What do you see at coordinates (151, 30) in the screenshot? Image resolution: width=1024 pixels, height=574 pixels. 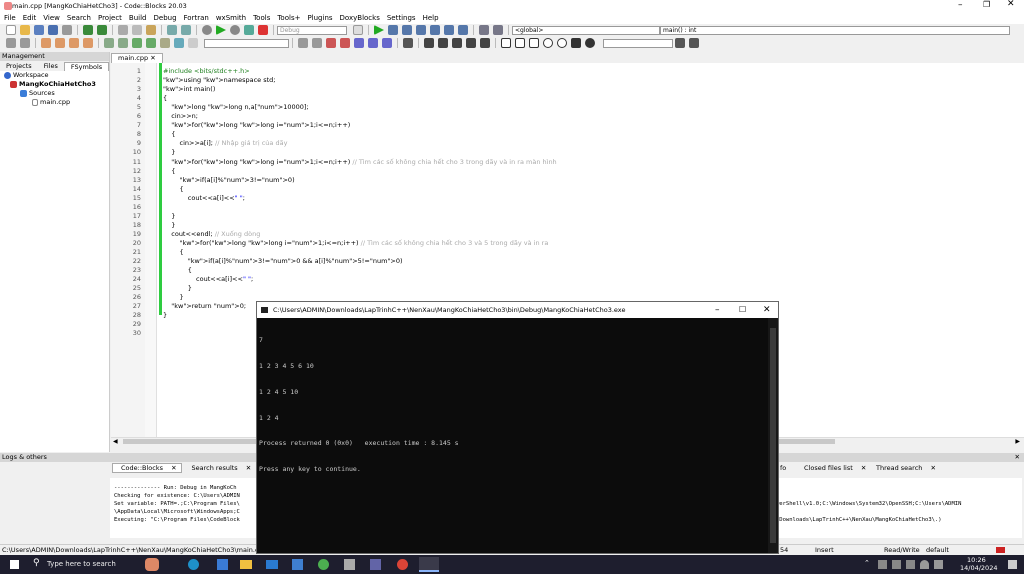 I see `paste-icon` at bounding box center [151, 30].